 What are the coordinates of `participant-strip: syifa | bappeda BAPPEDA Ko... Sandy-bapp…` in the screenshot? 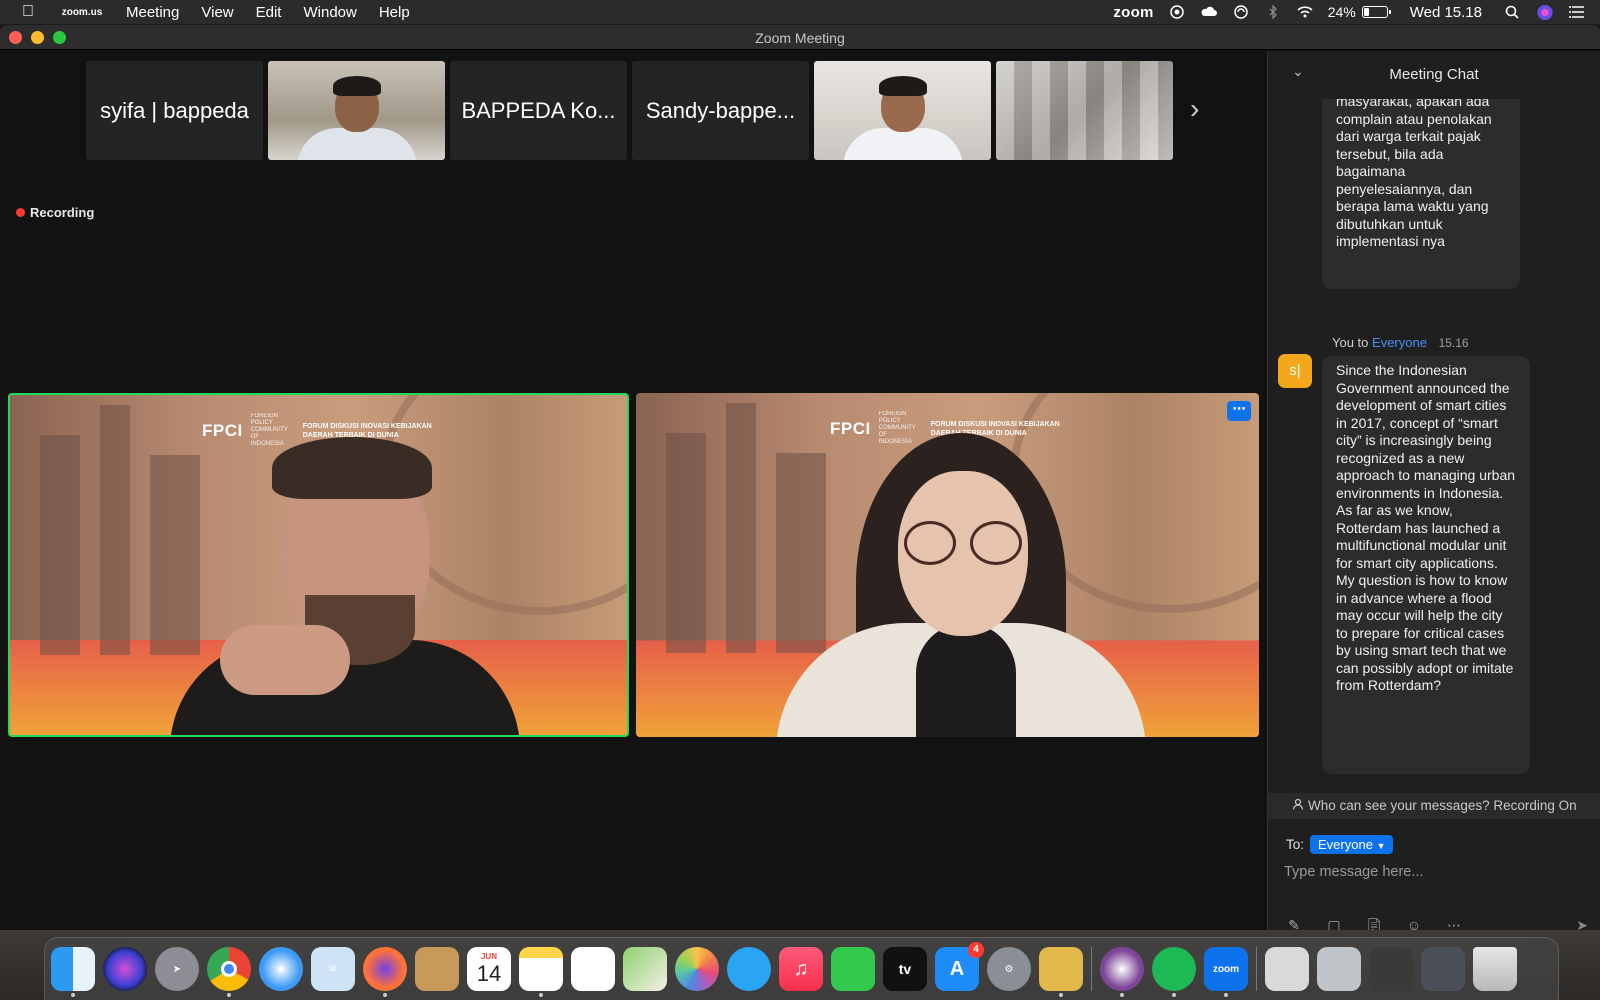 It's located at (632, 110).